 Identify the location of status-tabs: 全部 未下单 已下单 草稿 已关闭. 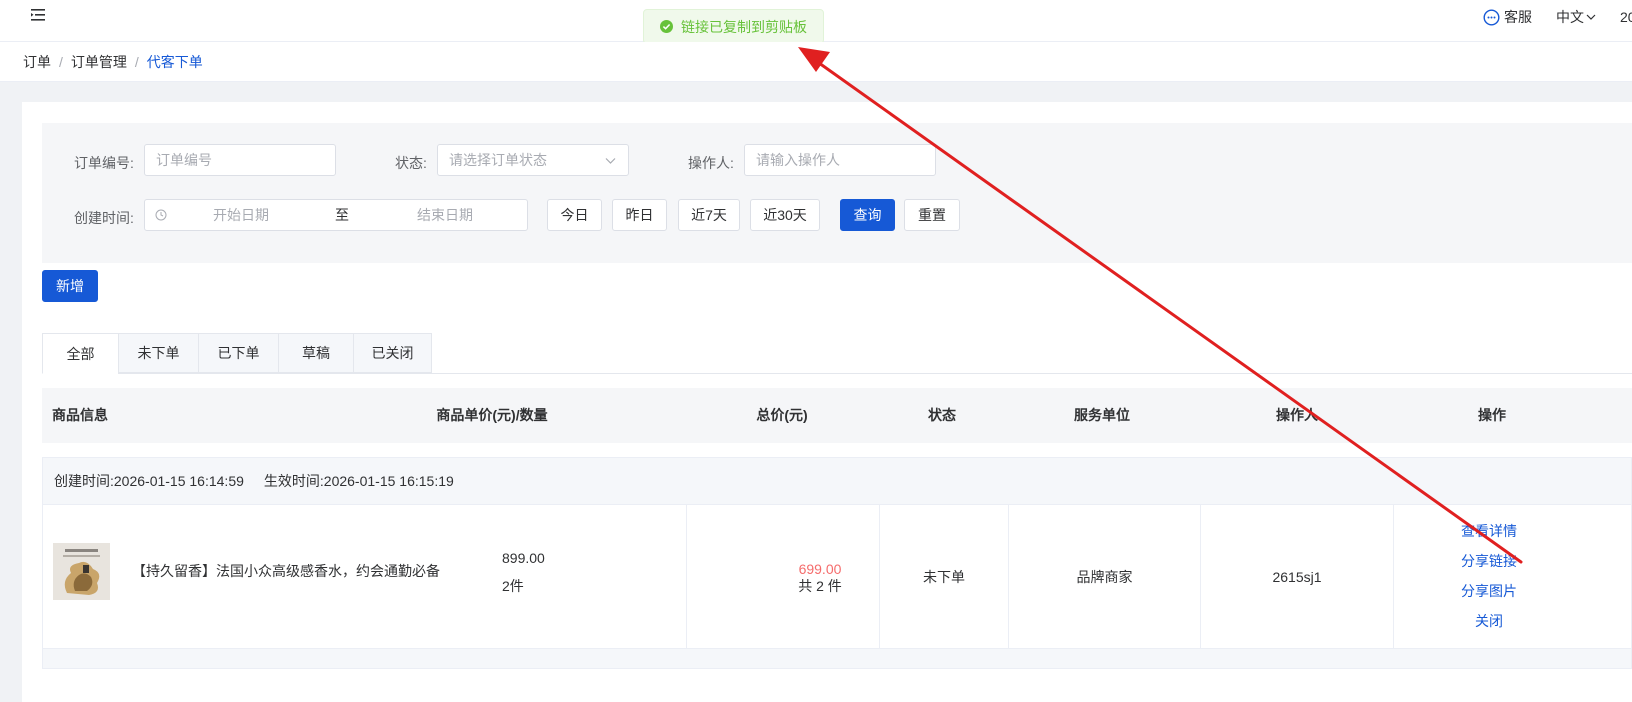
(837, 353).